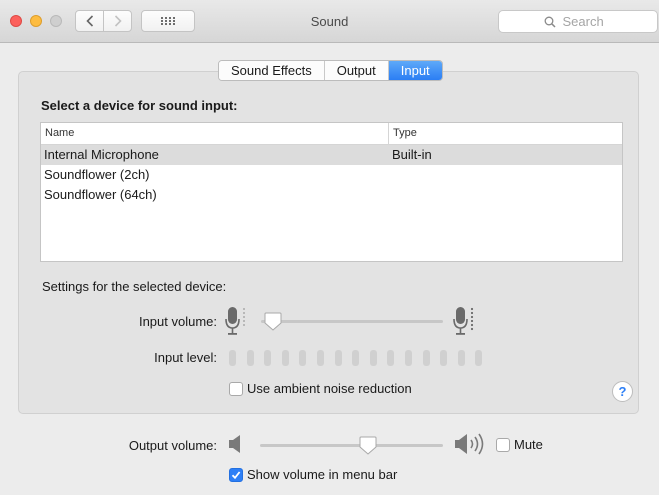  Describe the element at coordinates (352, 321) in the screenshot. I see `input-volume-track` at that location.